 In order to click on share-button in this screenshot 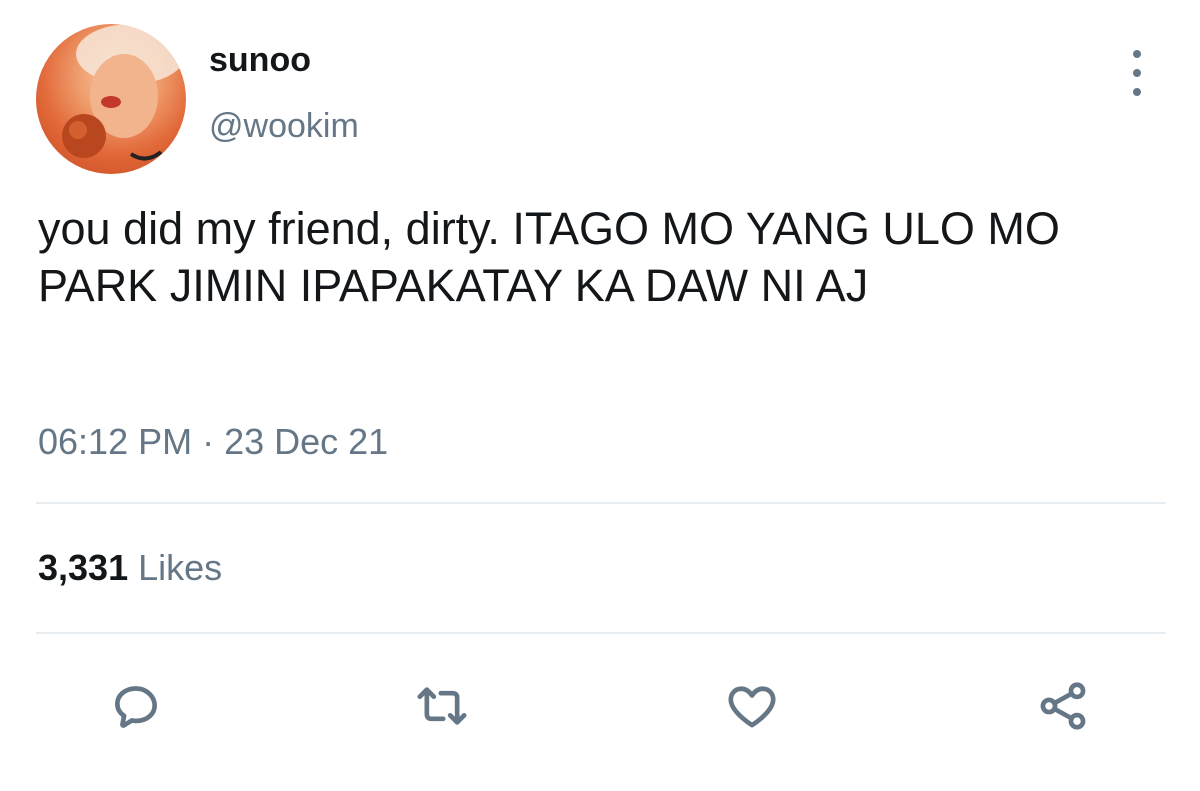, I will do `click(1063, 706)`.